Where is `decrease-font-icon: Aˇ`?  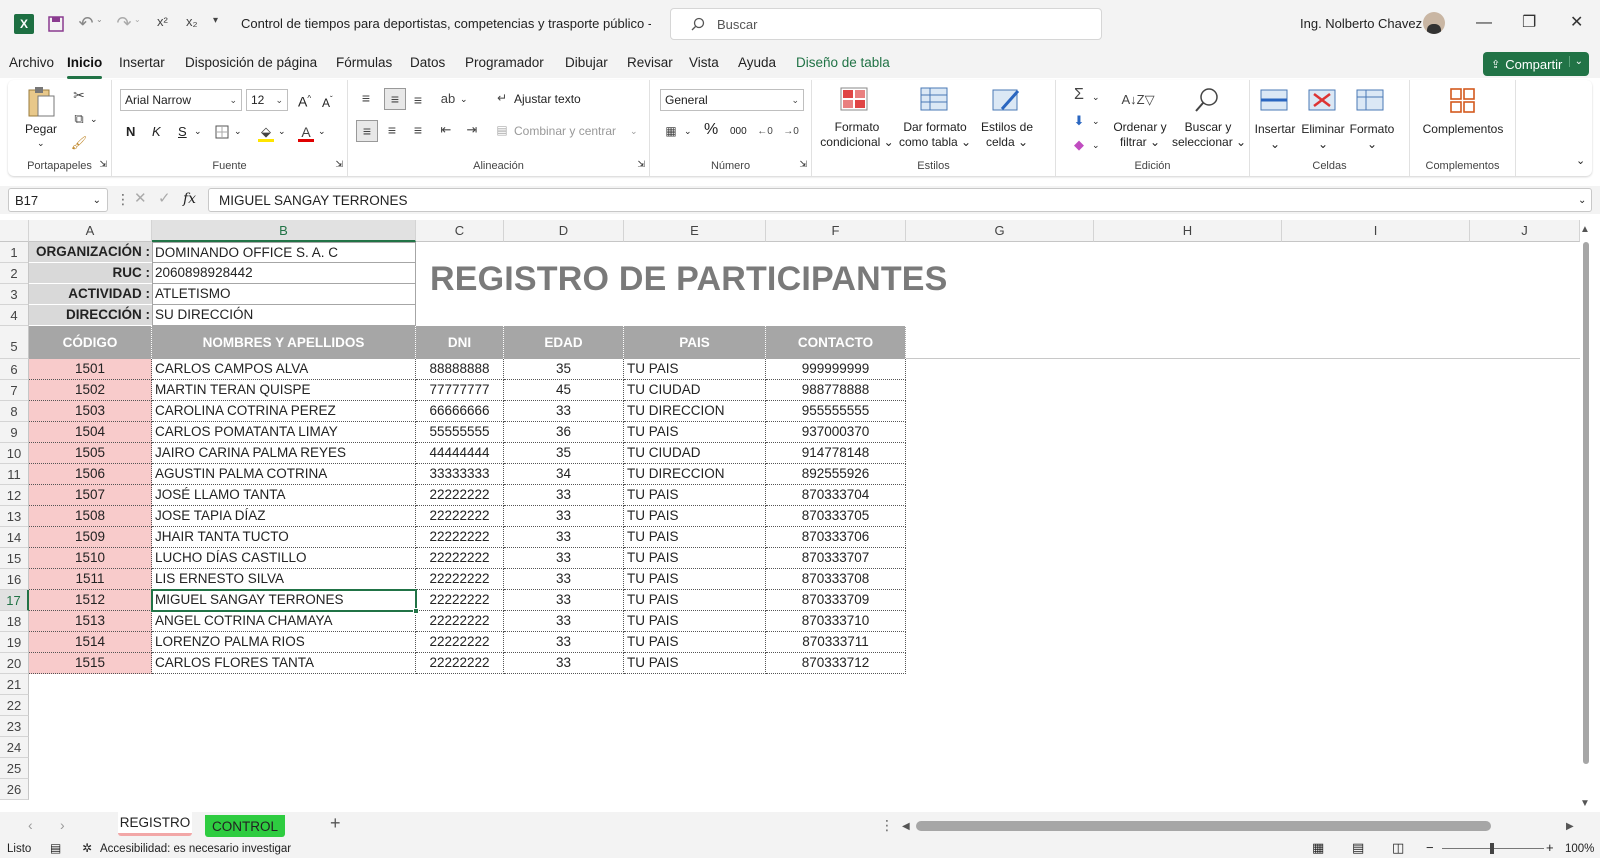 decrease-font-icon: Aˇ is located at coordinates (327, 101).